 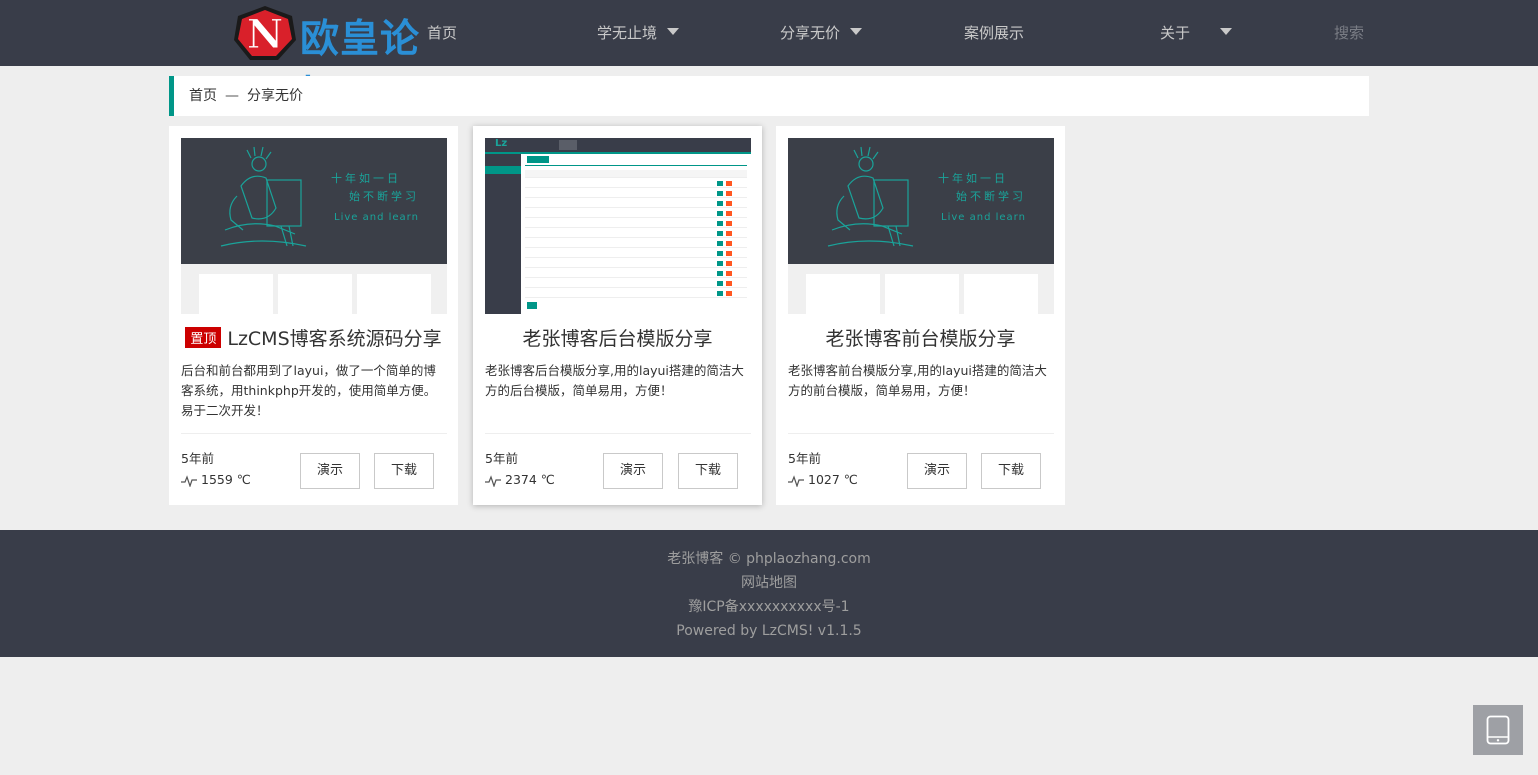 What do you see at coordinates (769, 631) in the screenshot?
I see `footer-powered: Powered by LzCMS! v1.1.5` at bounding box center [769, 631].